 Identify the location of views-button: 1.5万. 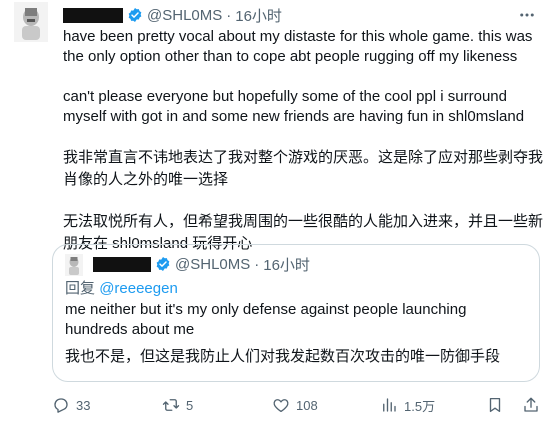
(407, 405).